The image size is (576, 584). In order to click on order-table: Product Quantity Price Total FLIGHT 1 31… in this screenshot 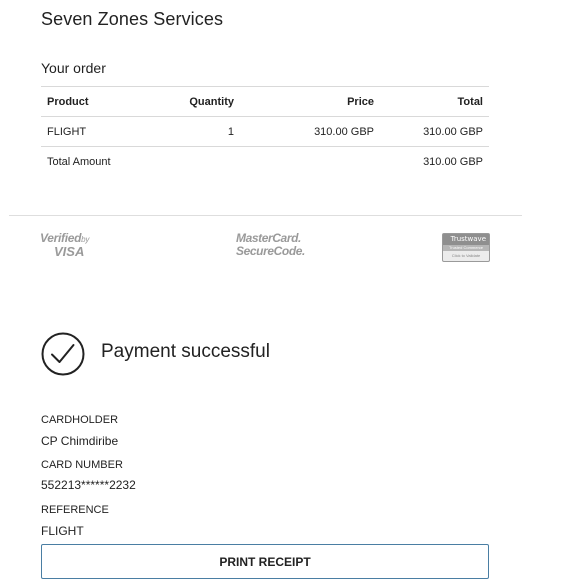, I will do `click(265, 131)`.